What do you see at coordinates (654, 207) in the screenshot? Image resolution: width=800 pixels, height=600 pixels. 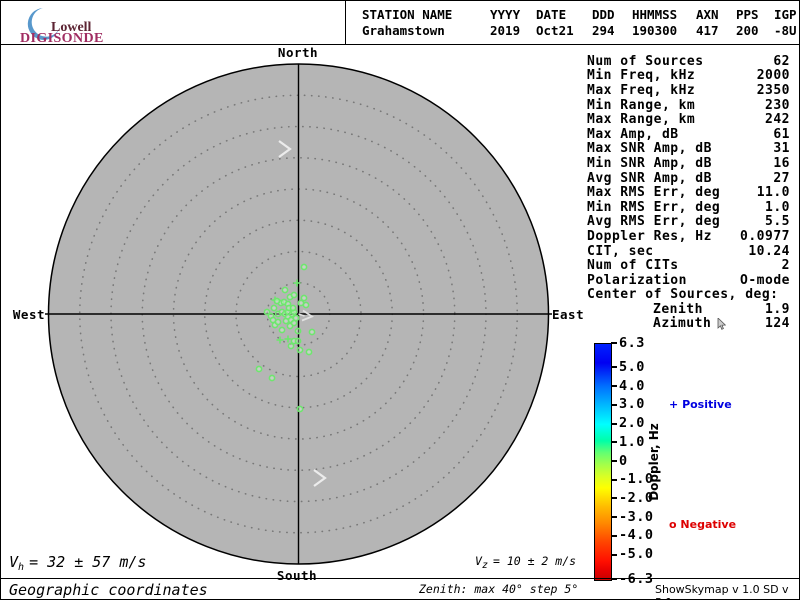 I see `stats-label: Min RMS Err, deg` at bounding box center [654, 207].